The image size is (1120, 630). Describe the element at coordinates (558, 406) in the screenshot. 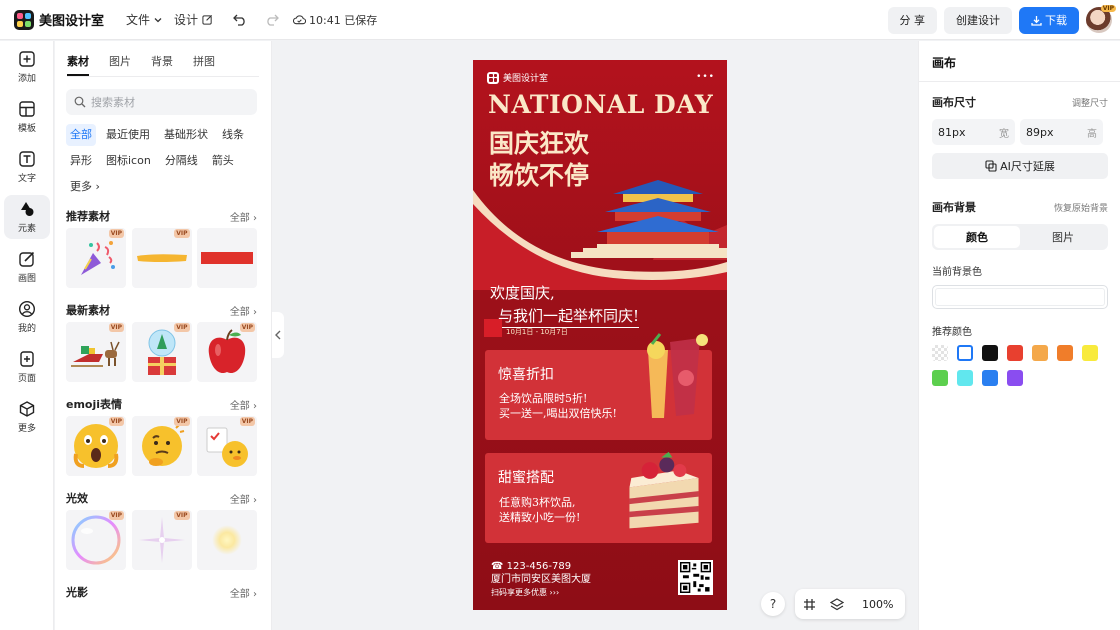

I see `promo-card-body: 全场饮品限时5折! 买一送一,喝出双倍快乐!` at that location.